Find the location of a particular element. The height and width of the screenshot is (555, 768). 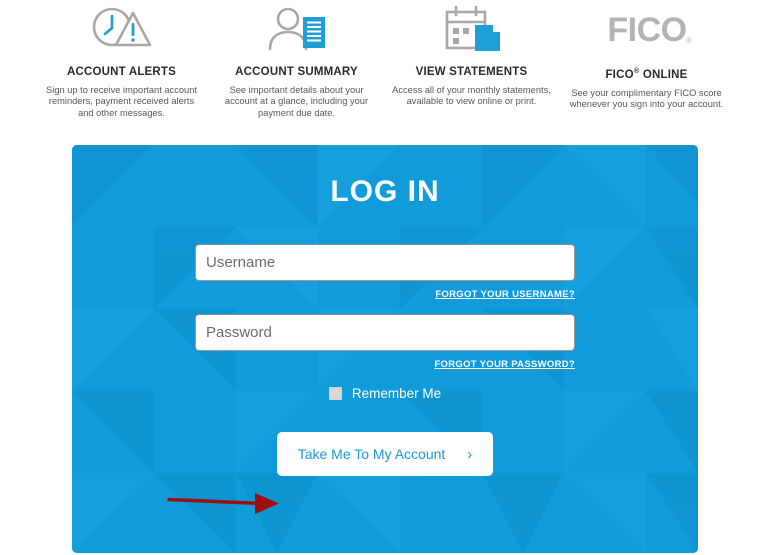

password-input is located at coordinates (385, 332).